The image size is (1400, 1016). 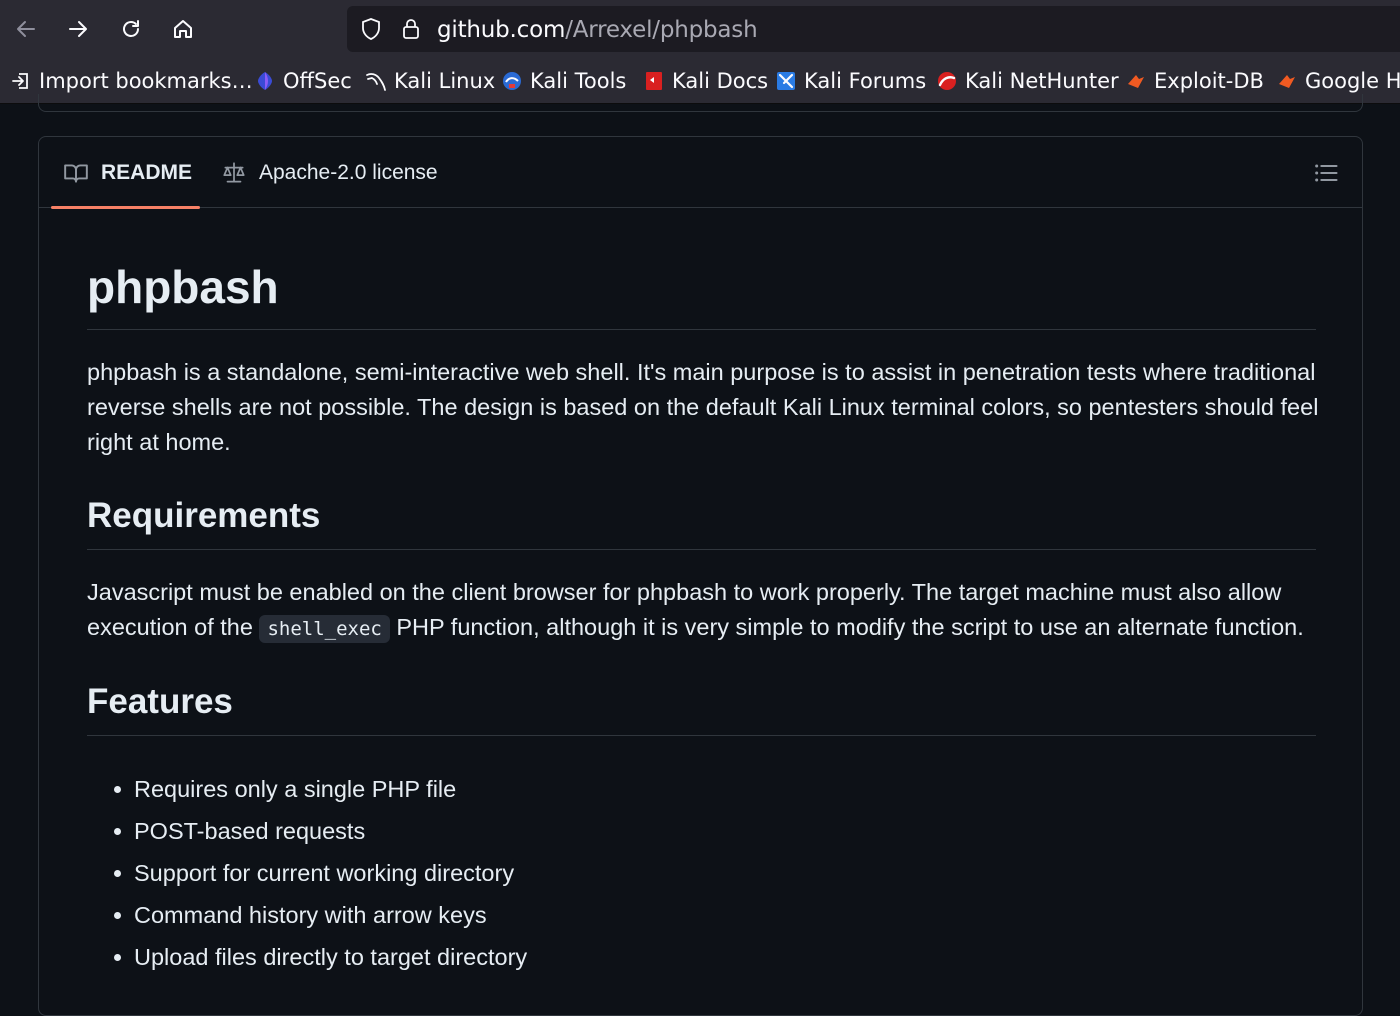 I want to click on bookmark-kali-docs: Kali Docs, so click(x=705, y=81).